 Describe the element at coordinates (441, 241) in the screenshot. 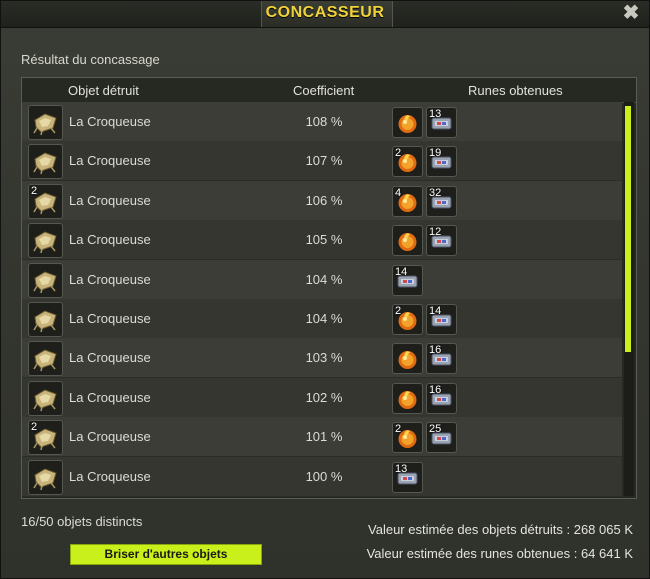

I see `stat-rune-icon: 12` at that location.